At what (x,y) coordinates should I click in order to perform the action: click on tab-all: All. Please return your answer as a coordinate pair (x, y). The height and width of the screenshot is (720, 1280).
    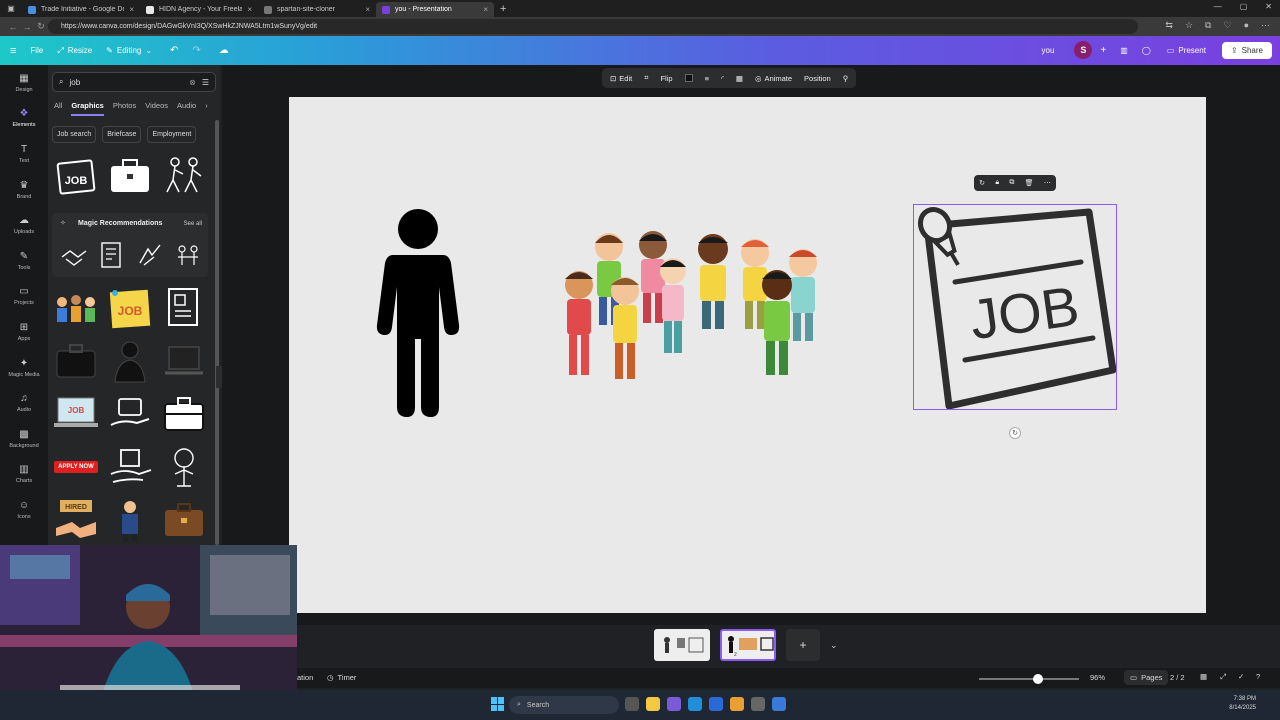
    Looking at the image, I should click on (58, 108).